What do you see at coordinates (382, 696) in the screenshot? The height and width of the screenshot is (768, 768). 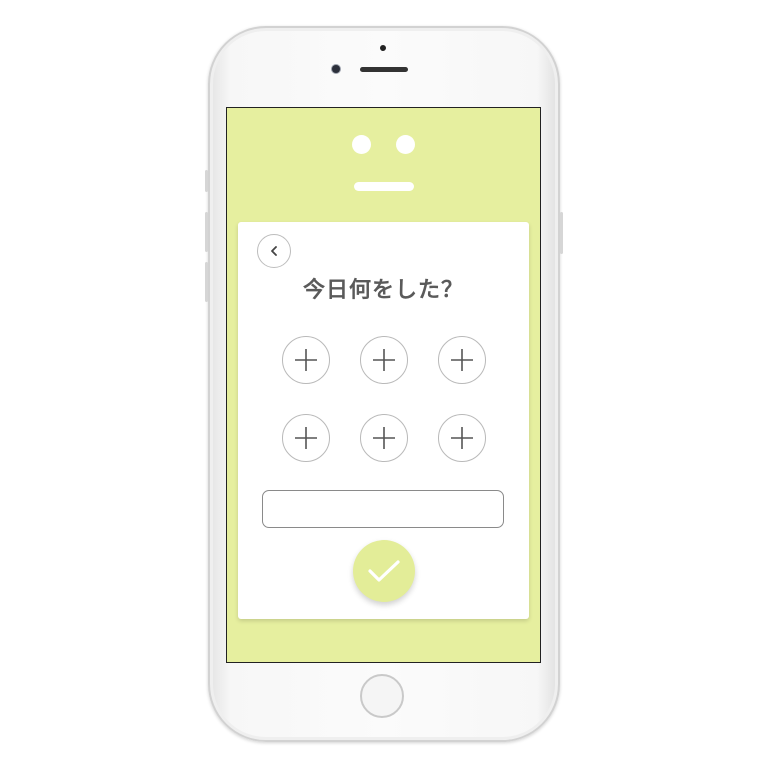 I see `home-button` at bounding box center [382, 696].